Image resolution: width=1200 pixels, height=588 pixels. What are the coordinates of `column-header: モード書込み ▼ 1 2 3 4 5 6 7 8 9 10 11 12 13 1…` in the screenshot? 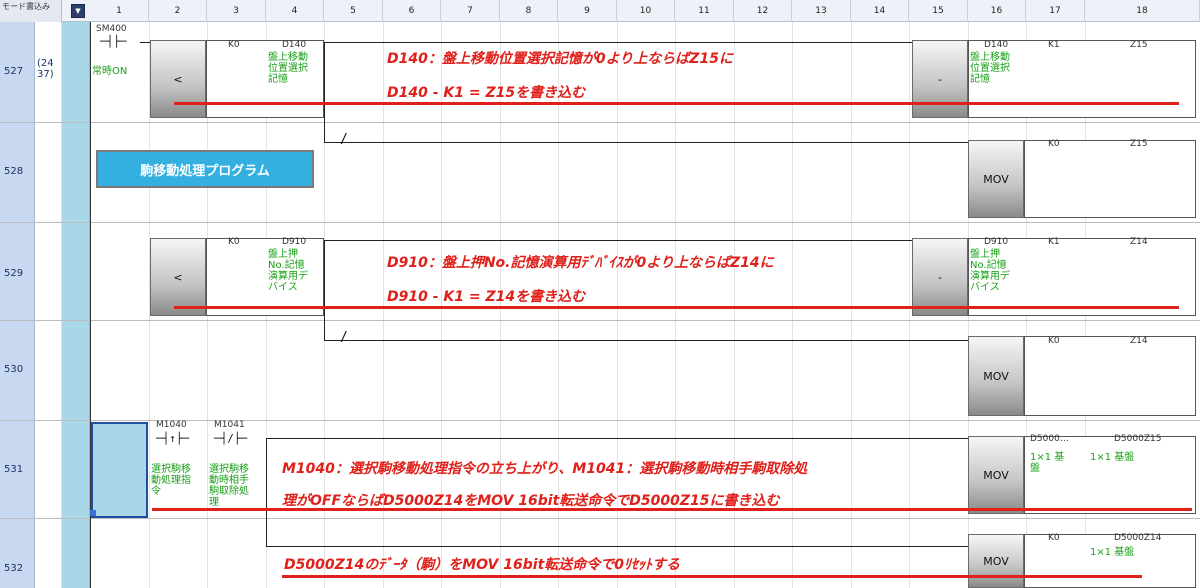 It's located at (600, 11).